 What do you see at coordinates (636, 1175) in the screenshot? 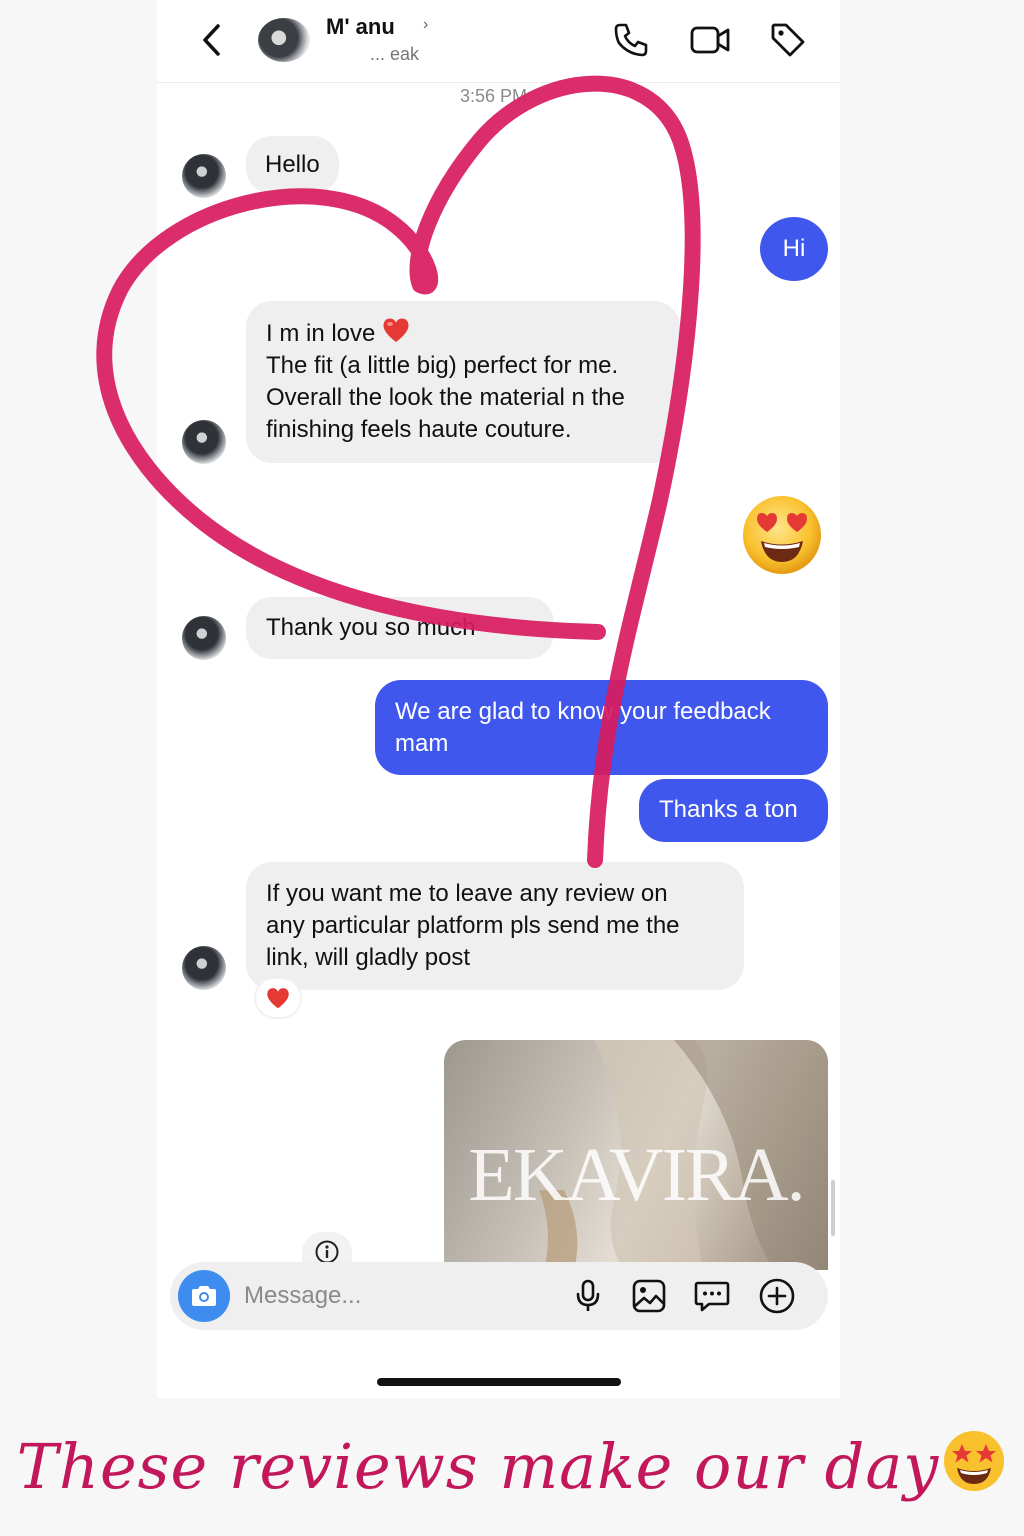
I see `image-brand-text: EKAVIRA.` at bounding box center [636, 1175].